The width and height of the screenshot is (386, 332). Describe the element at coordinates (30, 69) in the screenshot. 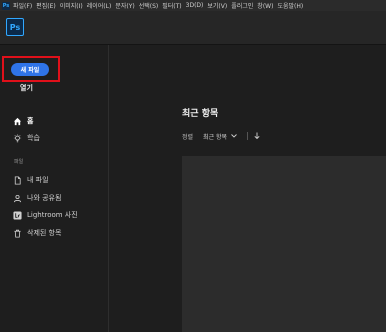

I see `new-file-button: 새 파일` at that location.